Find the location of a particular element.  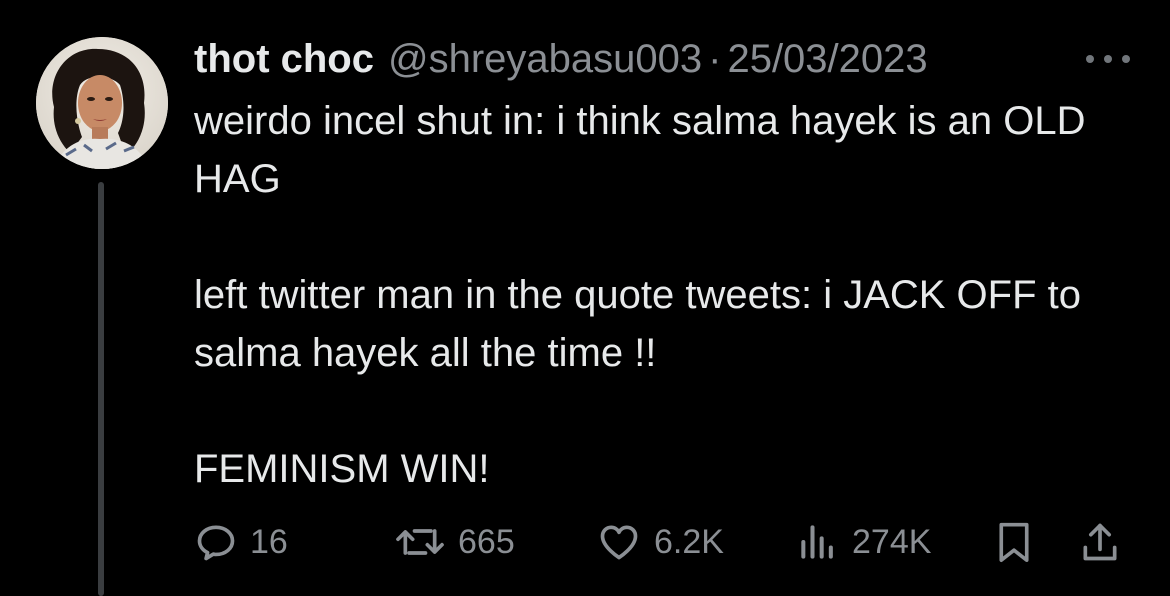

thread-line is located at coordinates (101, 389).